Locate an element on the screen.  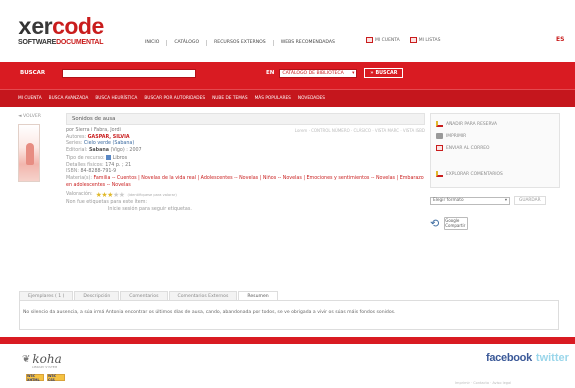
save-format-row: Elegir formato ▾ GUARDAR is located at coordinates (495, 200).